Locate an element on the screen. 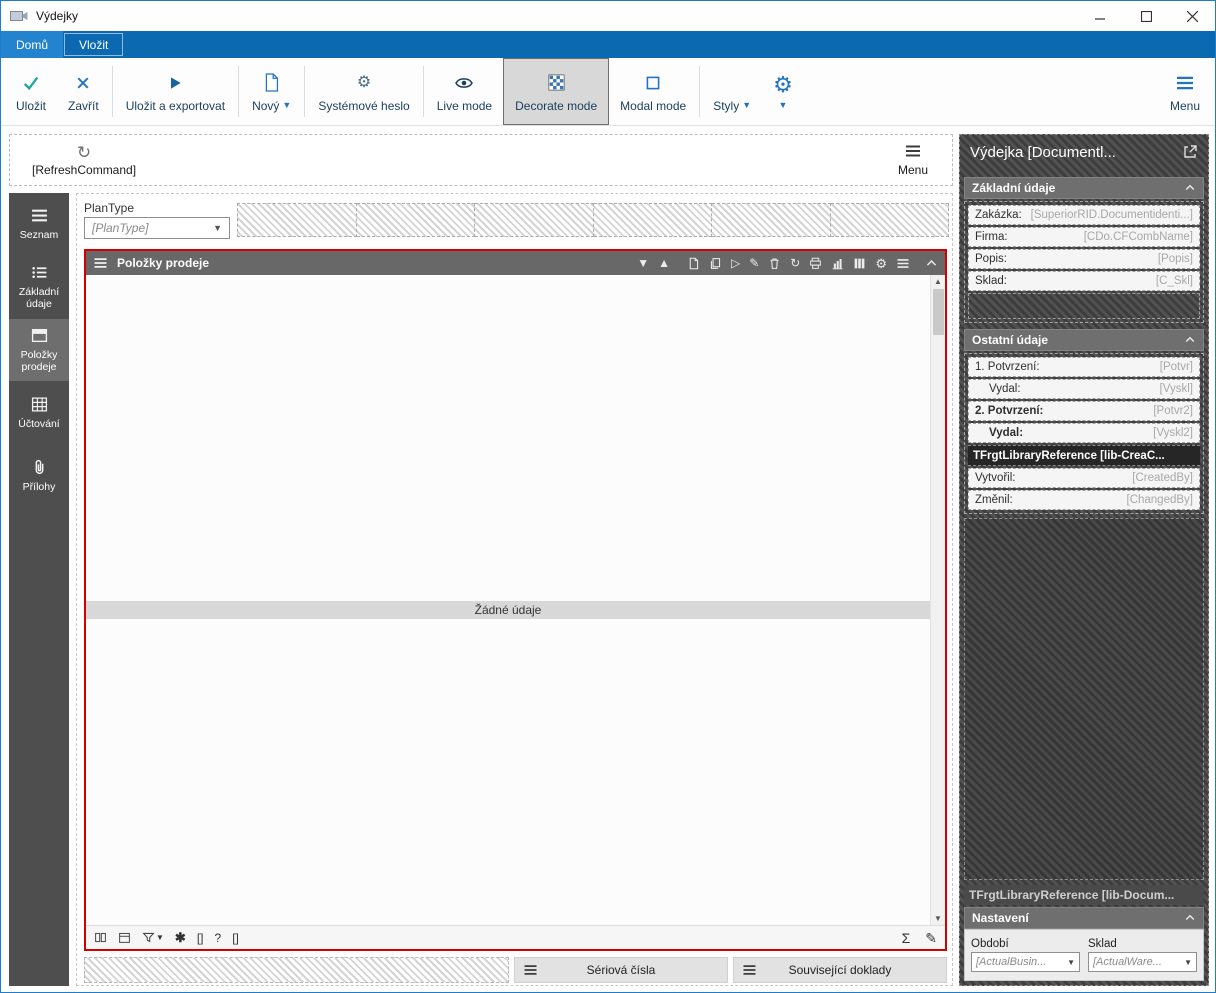 This screenshot has width=1216, height=993. field-vydal-2: Vydal: [Vyskl2] is located at coordinates (1084, 433).